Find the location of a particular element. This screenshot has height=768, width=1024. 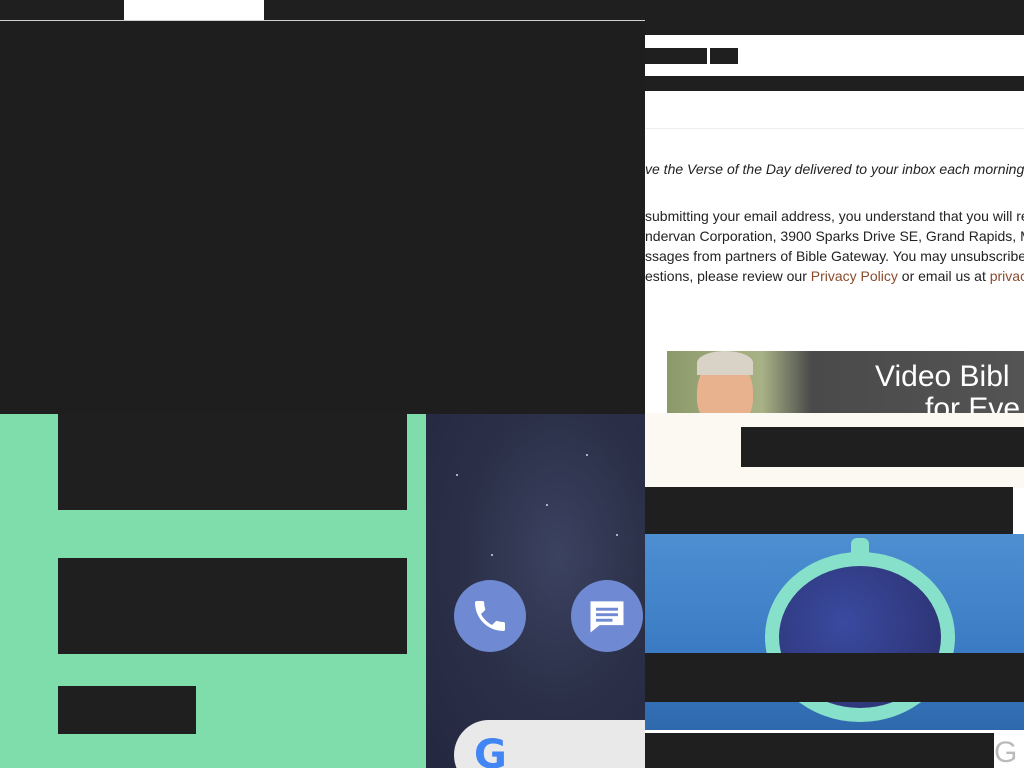

mint-button-redaction is located at coordinates (127, 710).